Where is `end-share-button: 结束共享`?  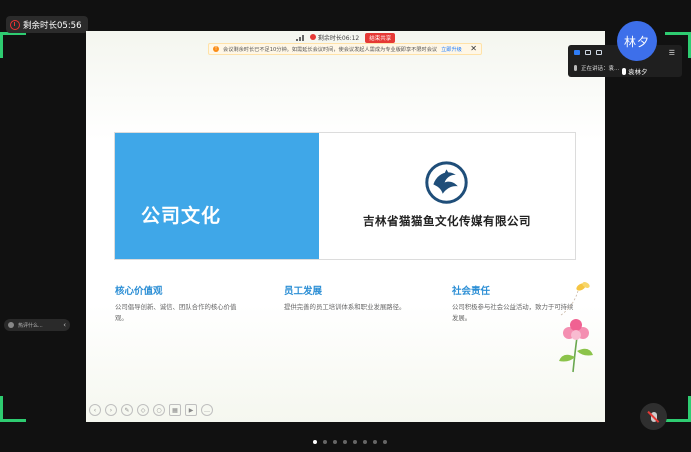 end-share-button: 结束共享 is located at coordinates (380, 37).